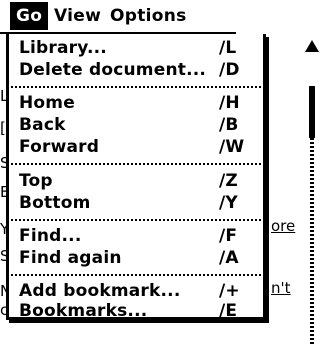 Image resolution: width=322 pixels, height=344 pixels. I want to click on shortcut-label: ∕F, so click(228, 236).